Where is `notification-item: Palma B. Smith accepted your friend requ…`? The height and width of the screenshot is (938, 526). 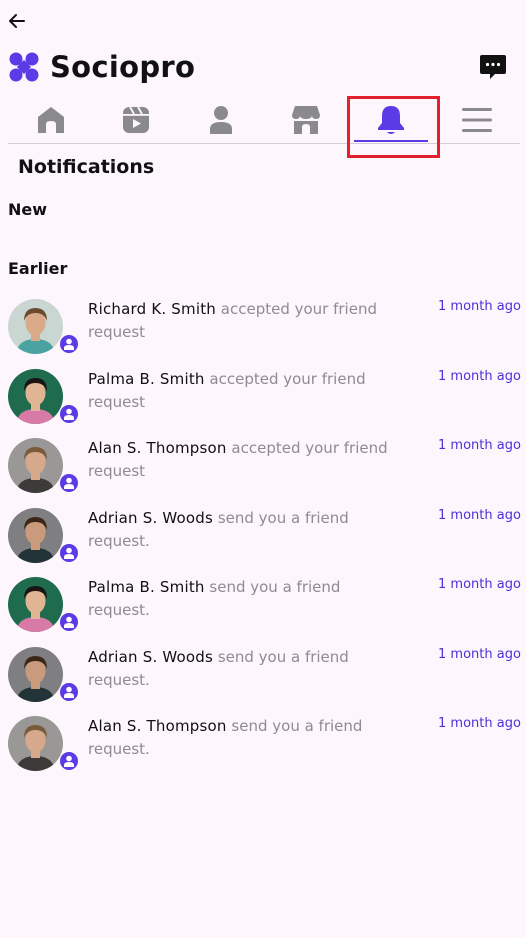 notification-item: Palma B. Smith accepted your friend requ… is located at coordinates (263, 401).